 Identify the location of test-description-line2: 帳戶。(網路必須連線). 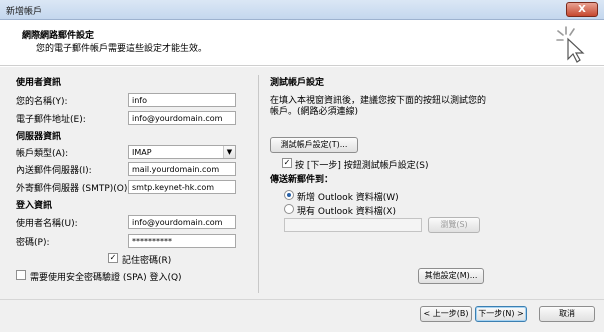
(314, 112).